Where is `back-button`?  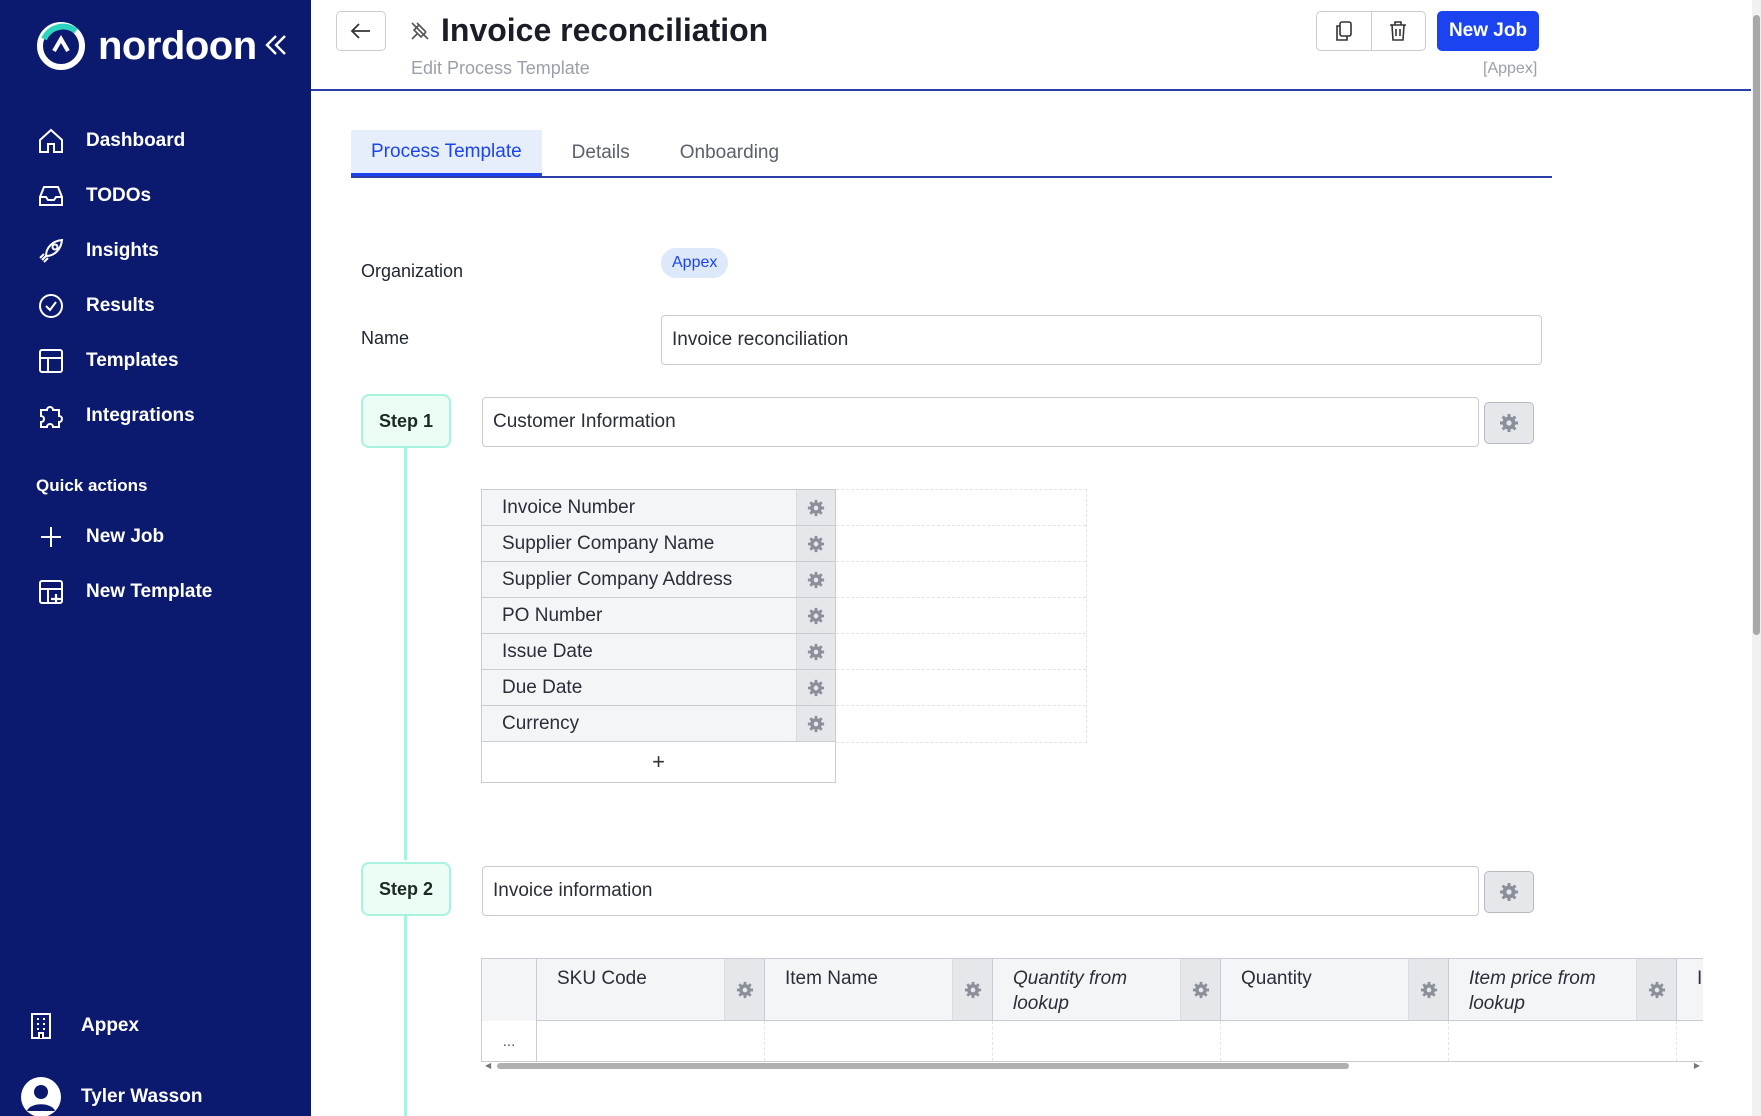
back-button is located at coordinates (361, 31).